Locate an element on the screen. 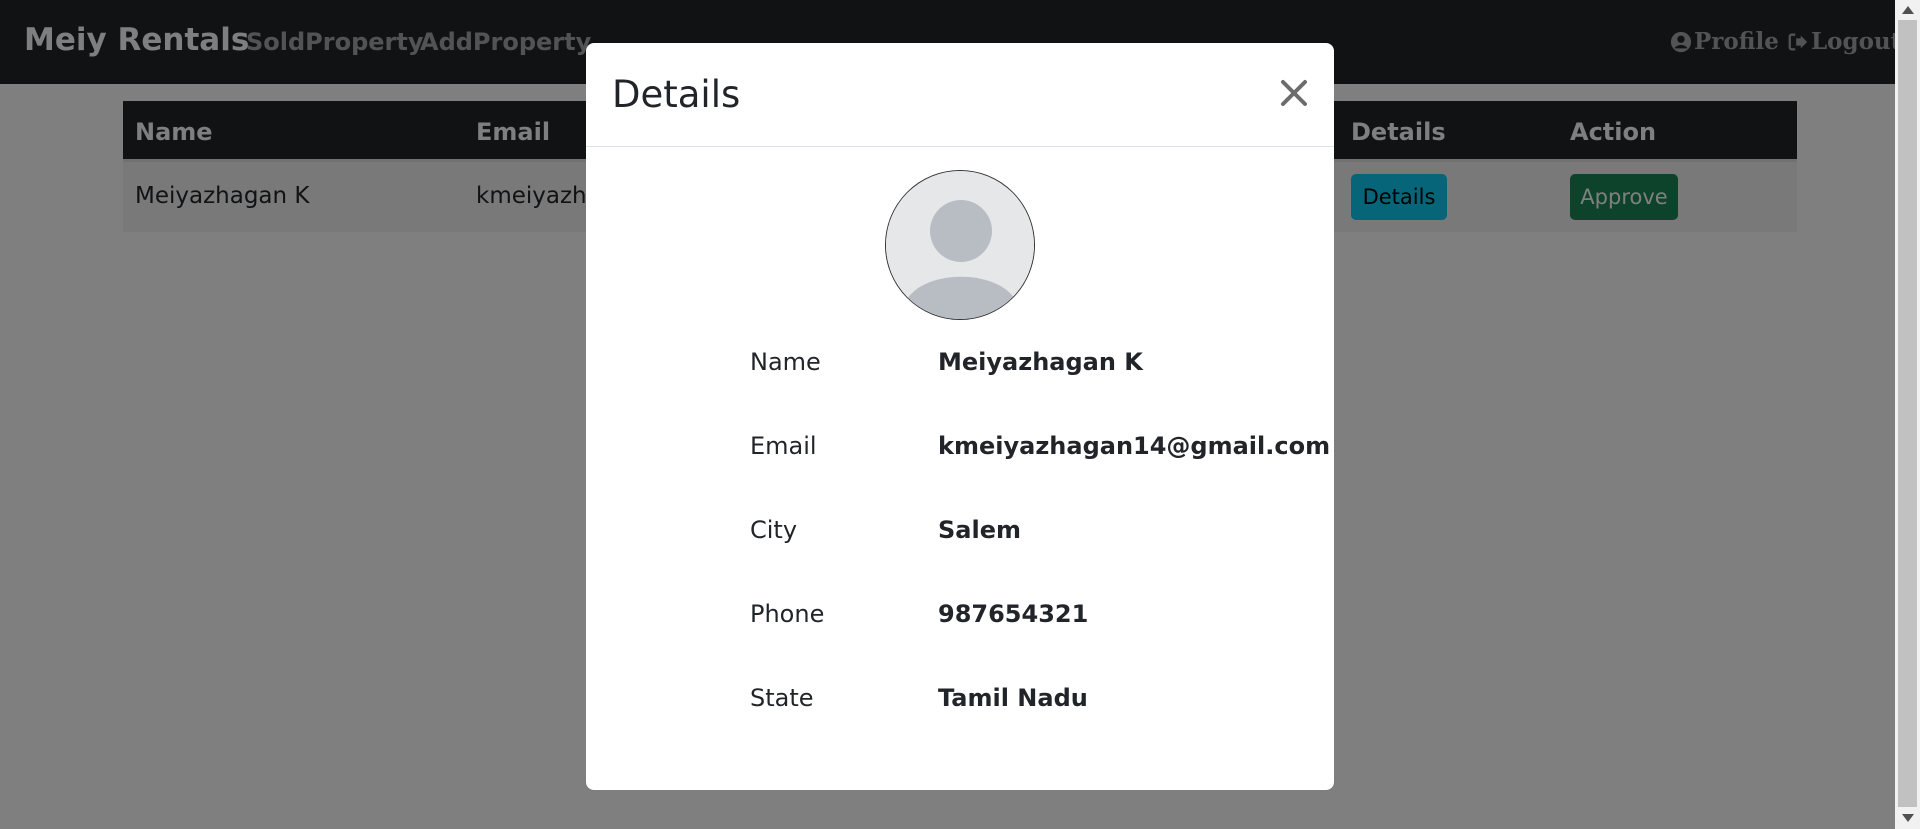 The image size is (1920, 829). modal-title: Details is located at coordinates (676, 94).